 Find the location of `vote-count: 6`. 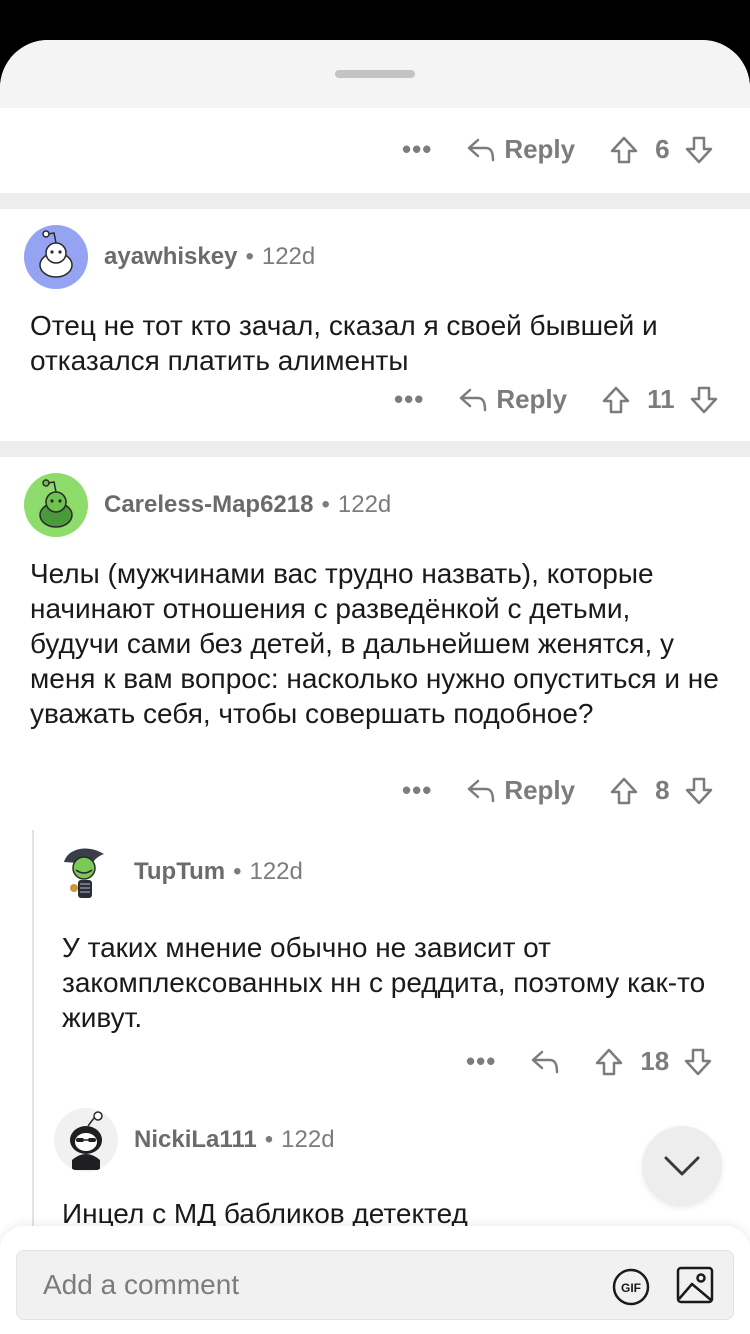

vote-count: 6 is located at coordinates (662, 149).